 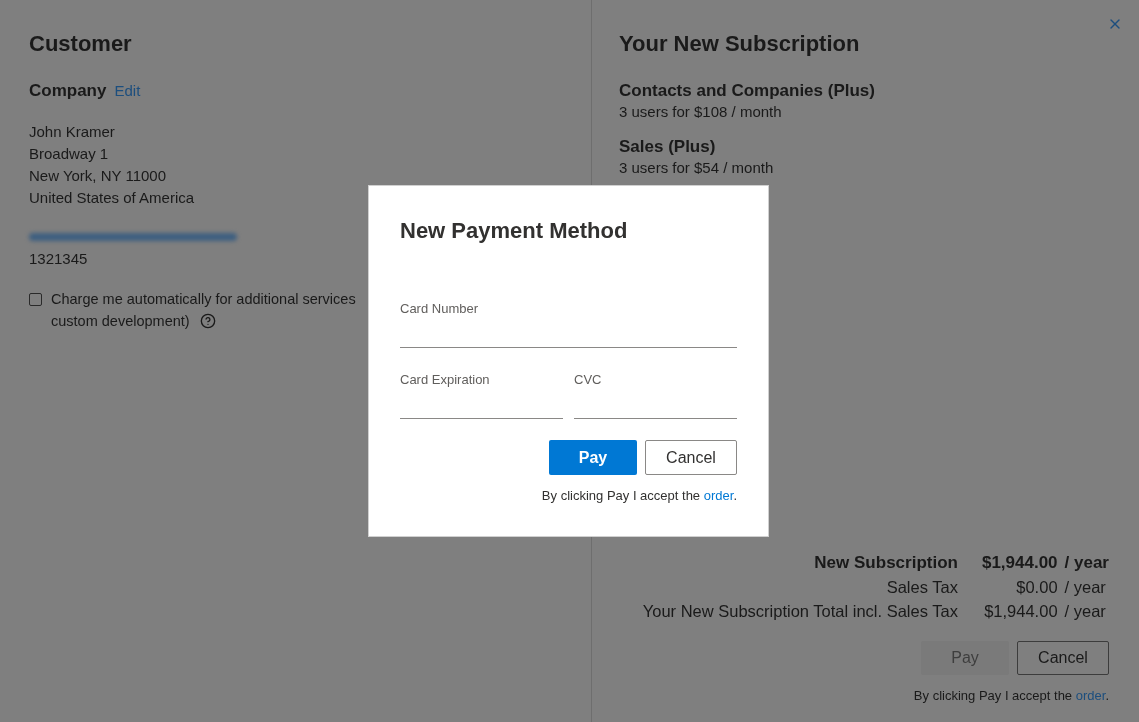 I want to click on summary-label: New Subscription, so click(x=885, y=563).